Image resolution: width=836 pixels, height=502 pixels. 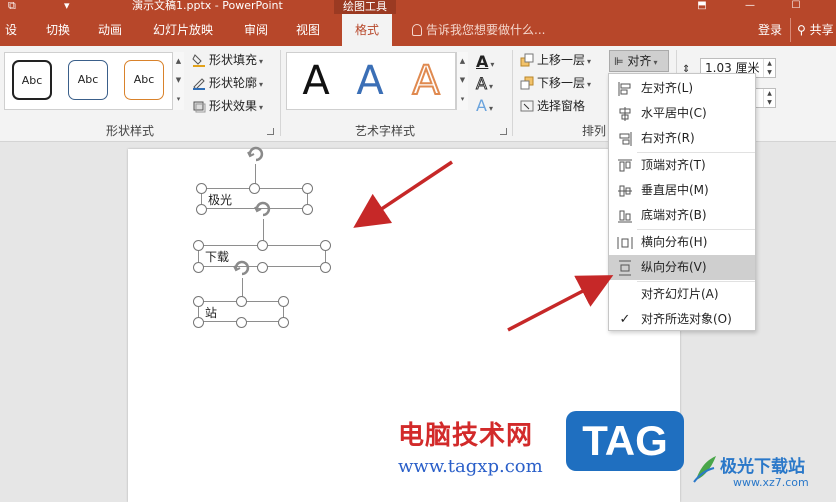 What do you see at coordinates (682, 88) in the screenshot?
I see `menu-item-align-left: 左对齐(L)` at bounding box center [682, 88].